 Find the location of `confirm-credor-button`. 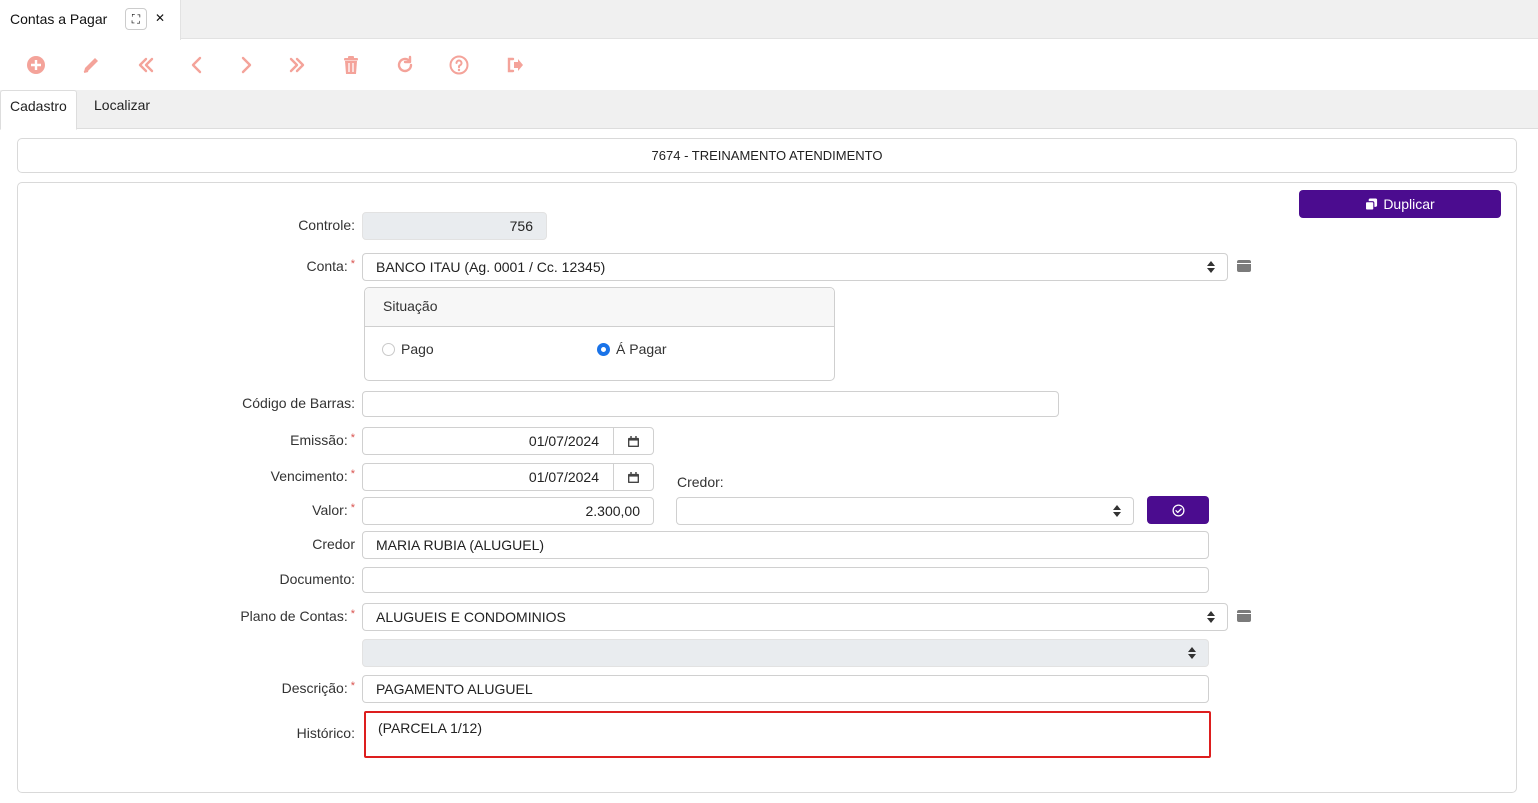

confirm-credor-button is located at coordinates (1178, 510).